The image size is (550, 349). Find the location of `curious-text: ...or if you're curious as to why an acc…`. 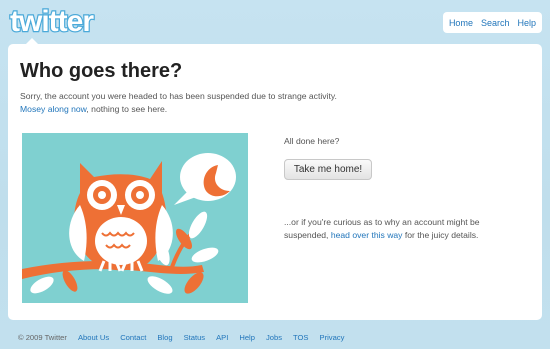

curious-text: ...or if you're curious as to why an acc… is located at coordinates (384, 229).